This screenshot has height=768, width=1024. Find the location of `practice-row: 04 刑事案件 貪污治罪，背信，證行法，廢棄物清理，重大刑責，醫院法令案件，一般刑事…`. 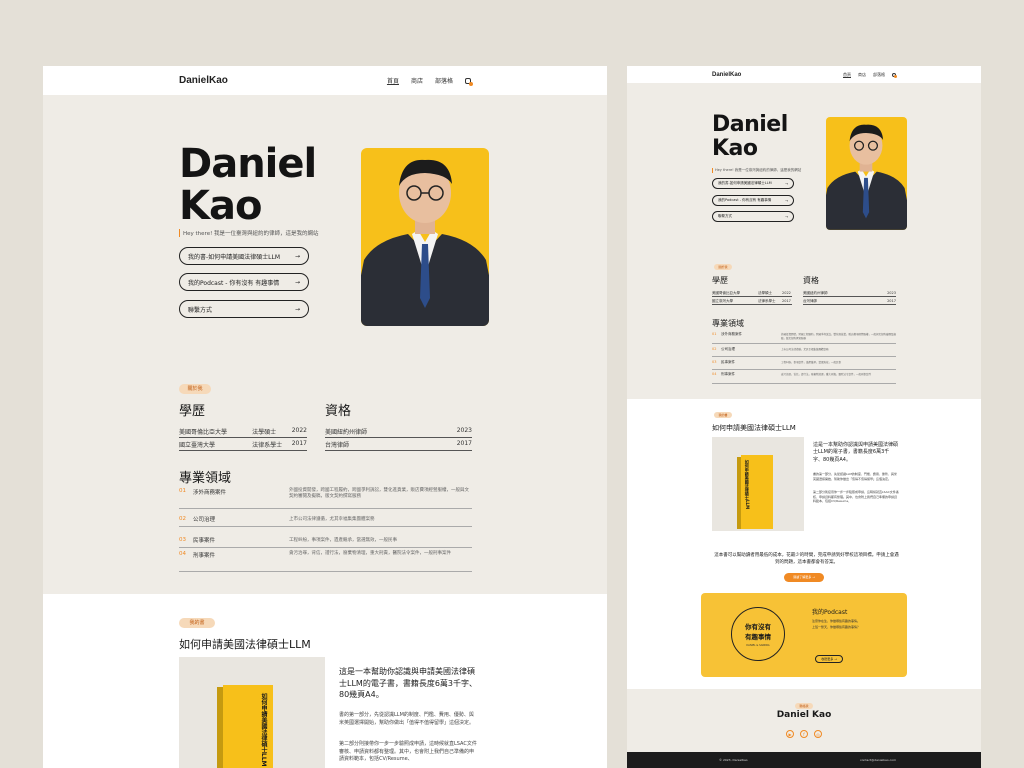

practice-row: 04 刑事案件 貪污治罪，背信，證行法，廢棄物清理，重大刑責，醫院法令案件，一般刑事… is located at coordinates (804, 378).